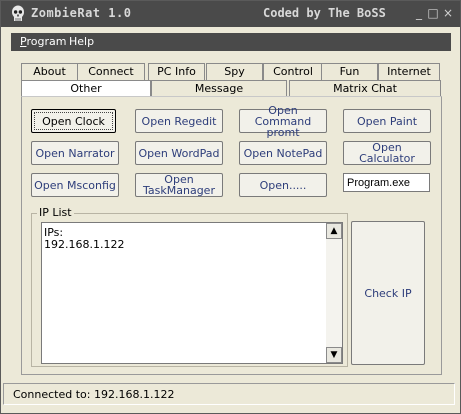 This screenshot has width=461, height=414. Describe the element at coordinates (283, 115) in the screenshot. I see `open-command-label-line1: Open Command` at that location.